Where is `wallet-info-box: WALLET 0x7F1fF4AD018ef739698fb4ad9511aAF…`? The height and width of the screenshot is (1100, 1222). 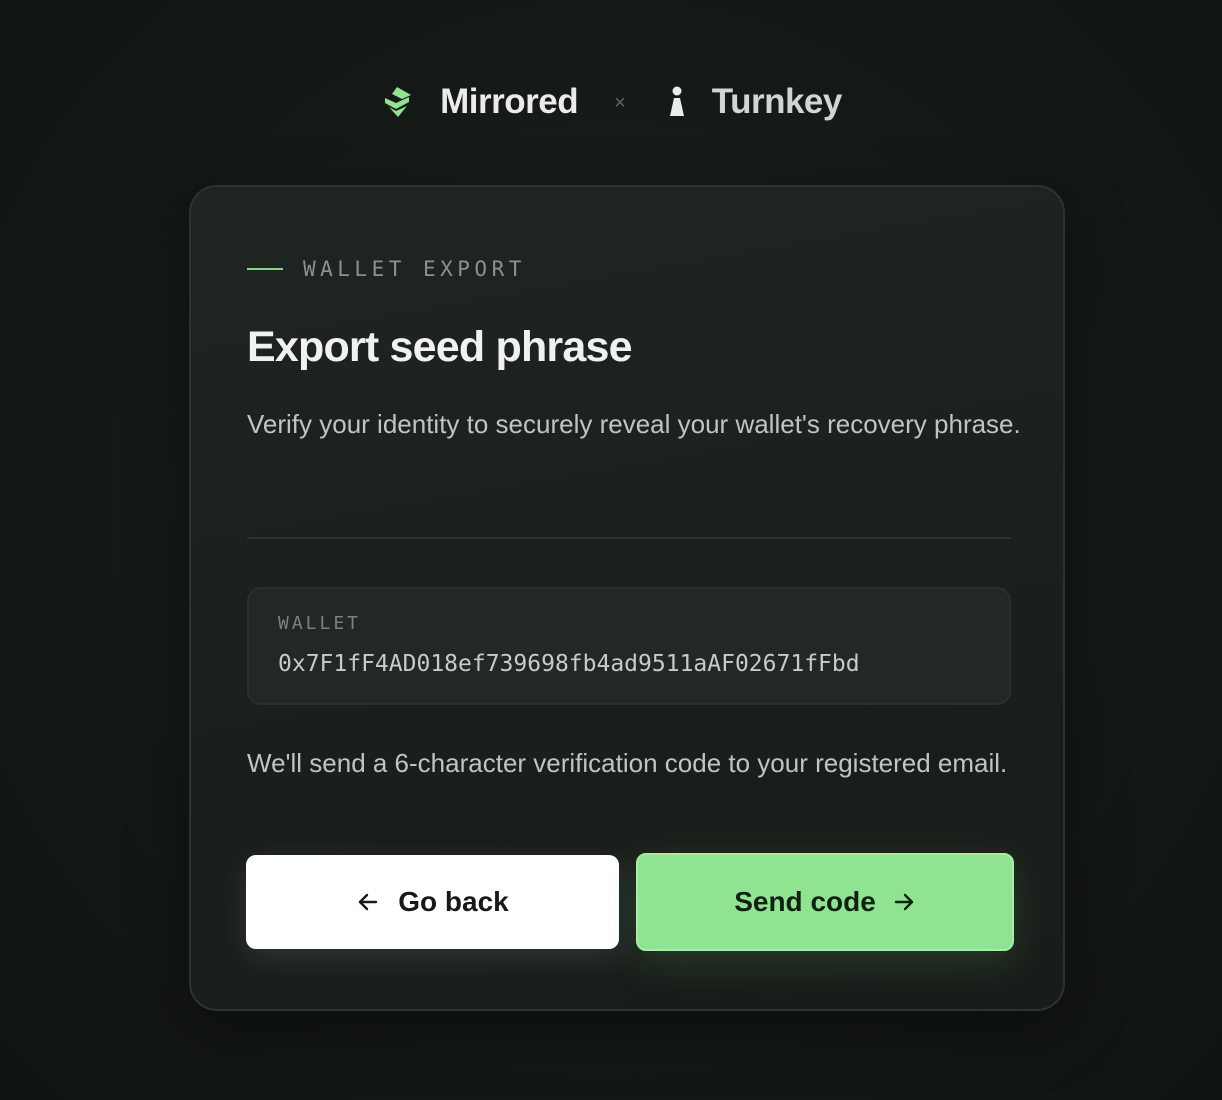
wallet-info-box: WALLET 0x7F1fF4AD018ef739698fb4ad9511aAF… is located at coordinates (629, 646).